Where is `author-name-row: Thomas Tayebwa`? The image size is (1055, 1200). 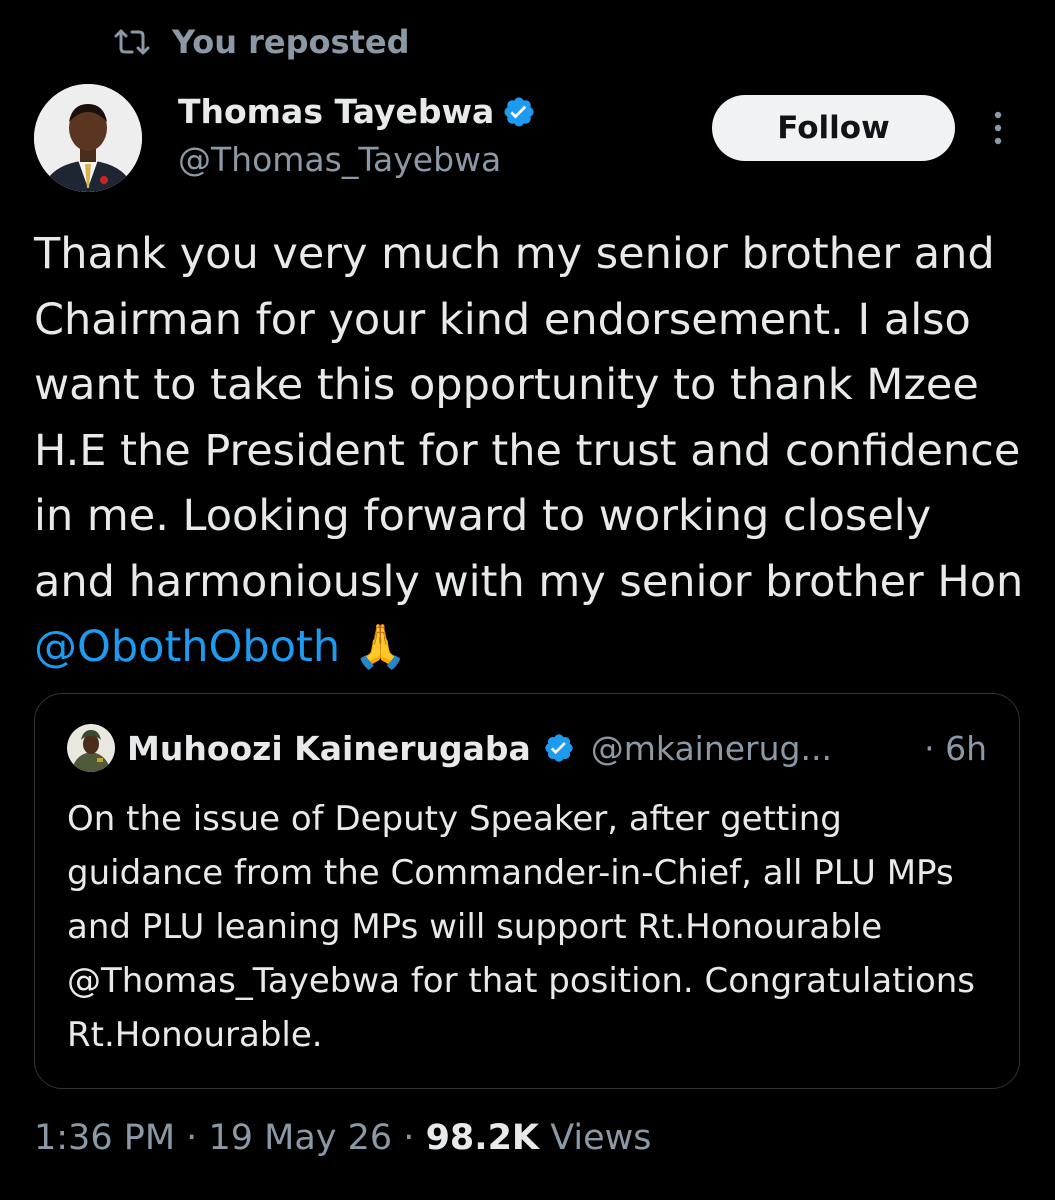
author-name-row: Thomas Tayebwa is located at coordinates (357, 111).